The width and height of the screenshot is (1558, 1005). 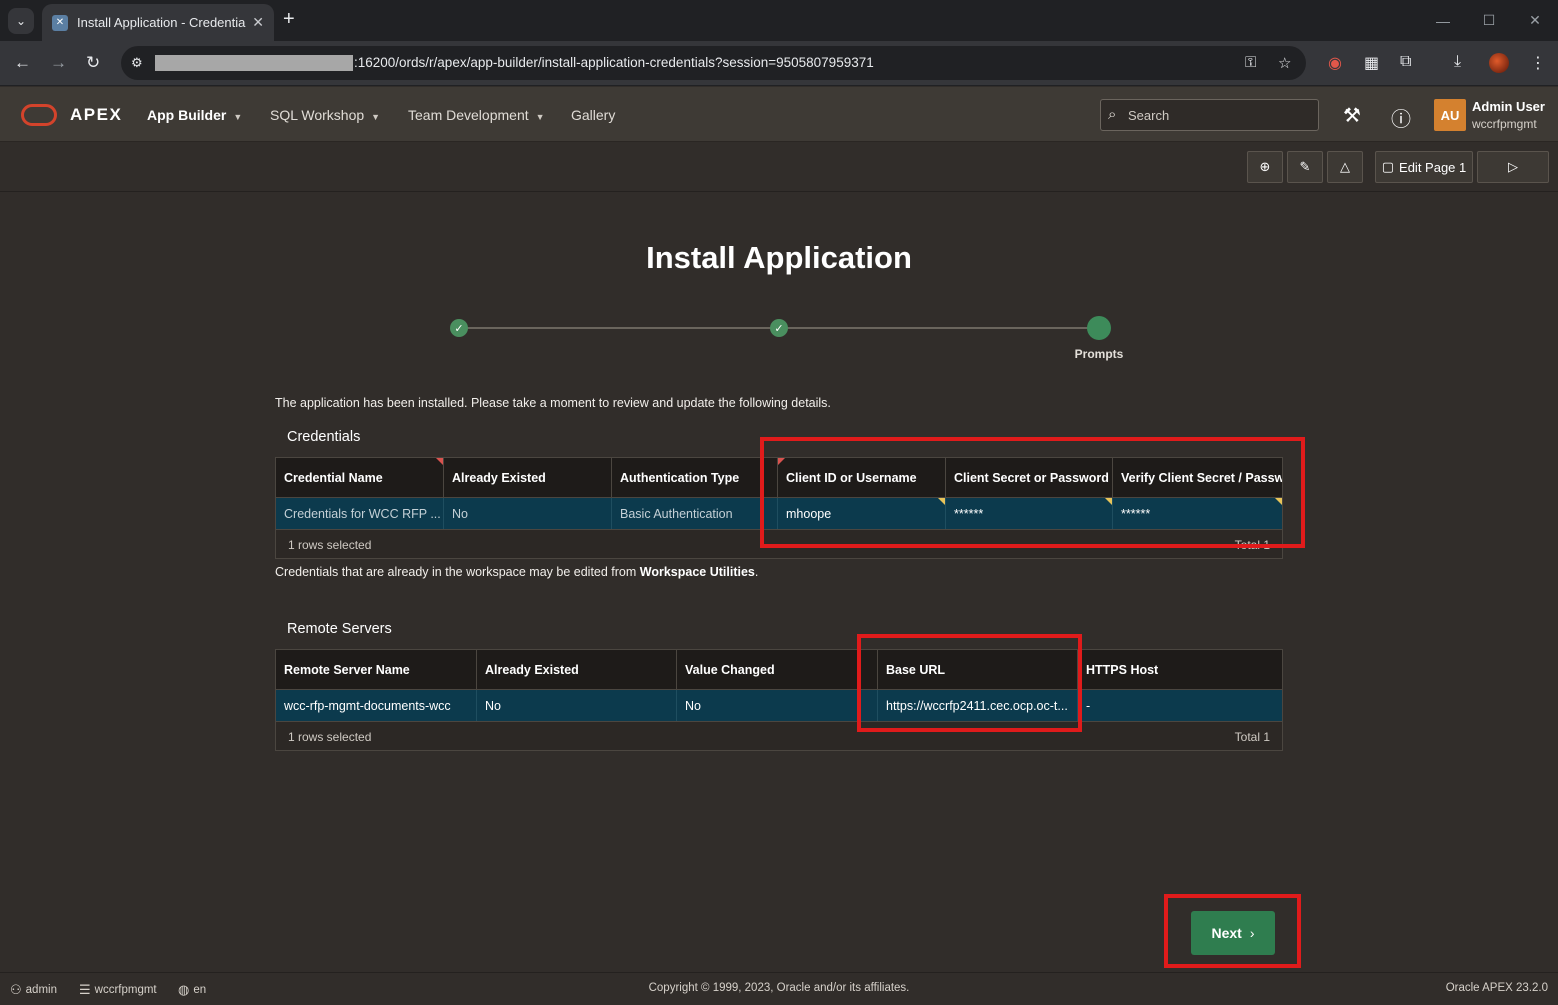 I want to click on user-workspace: wccrfpmgmt, so click(x=1504, y=124).